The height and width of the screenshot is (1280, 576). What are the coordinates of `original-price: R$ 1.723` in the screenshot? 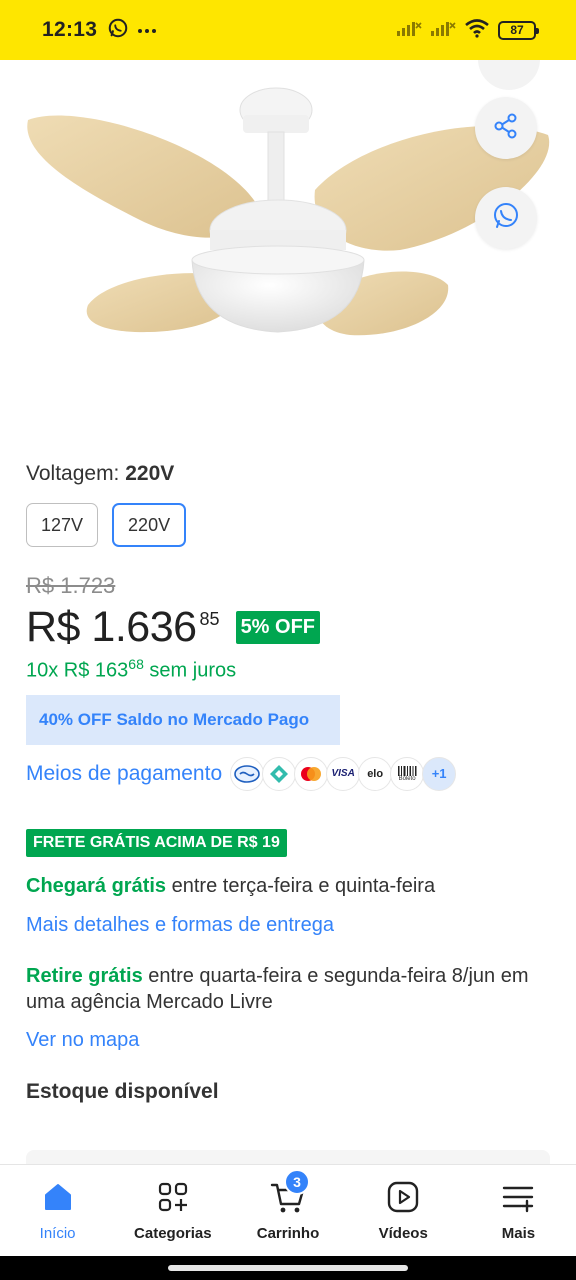 It's located at (71, 585).